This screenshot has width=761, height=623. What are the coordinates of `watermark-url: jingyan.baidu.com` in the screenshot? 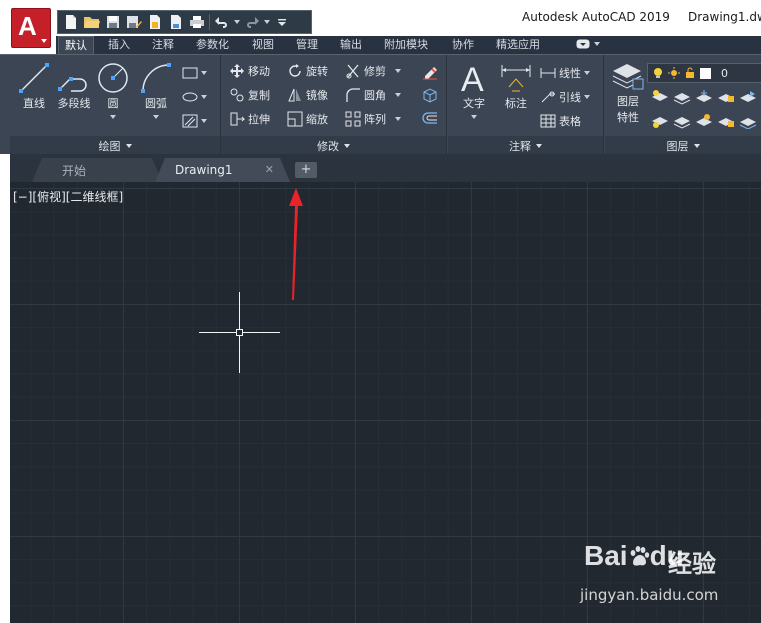 It's located at (649, 595).